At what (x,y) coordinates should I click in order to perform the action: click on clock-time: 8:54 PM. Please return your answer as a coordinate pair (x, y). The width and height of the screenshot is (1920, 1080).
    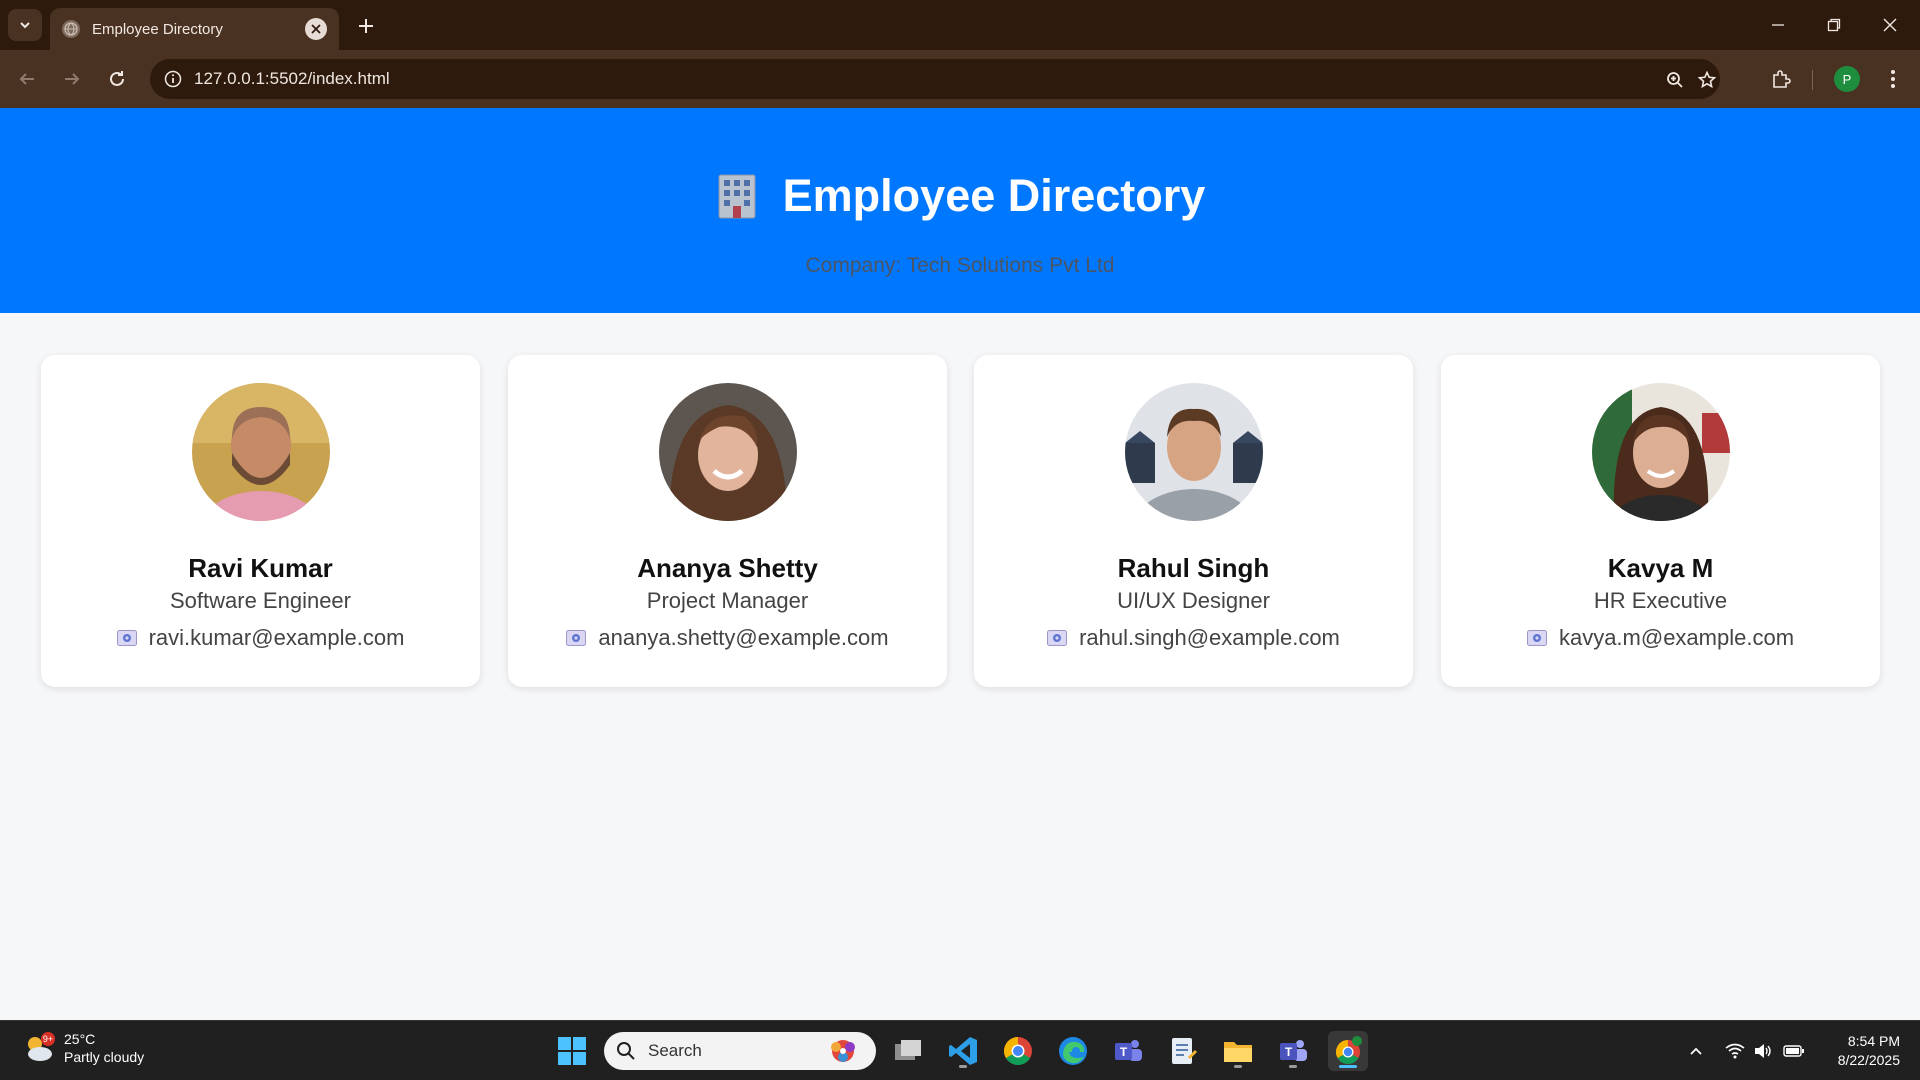
    Looking at the image, I should click on (1873, 1041).